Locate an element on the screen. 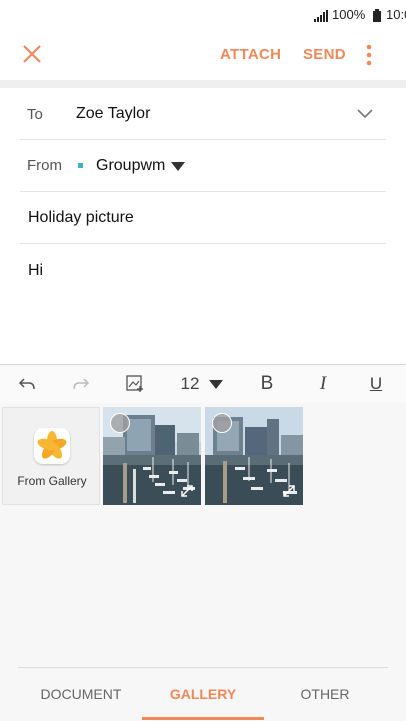 The width and height of the screenshot is (406, 721). tabs-divider is located at coordinates (203, 667).